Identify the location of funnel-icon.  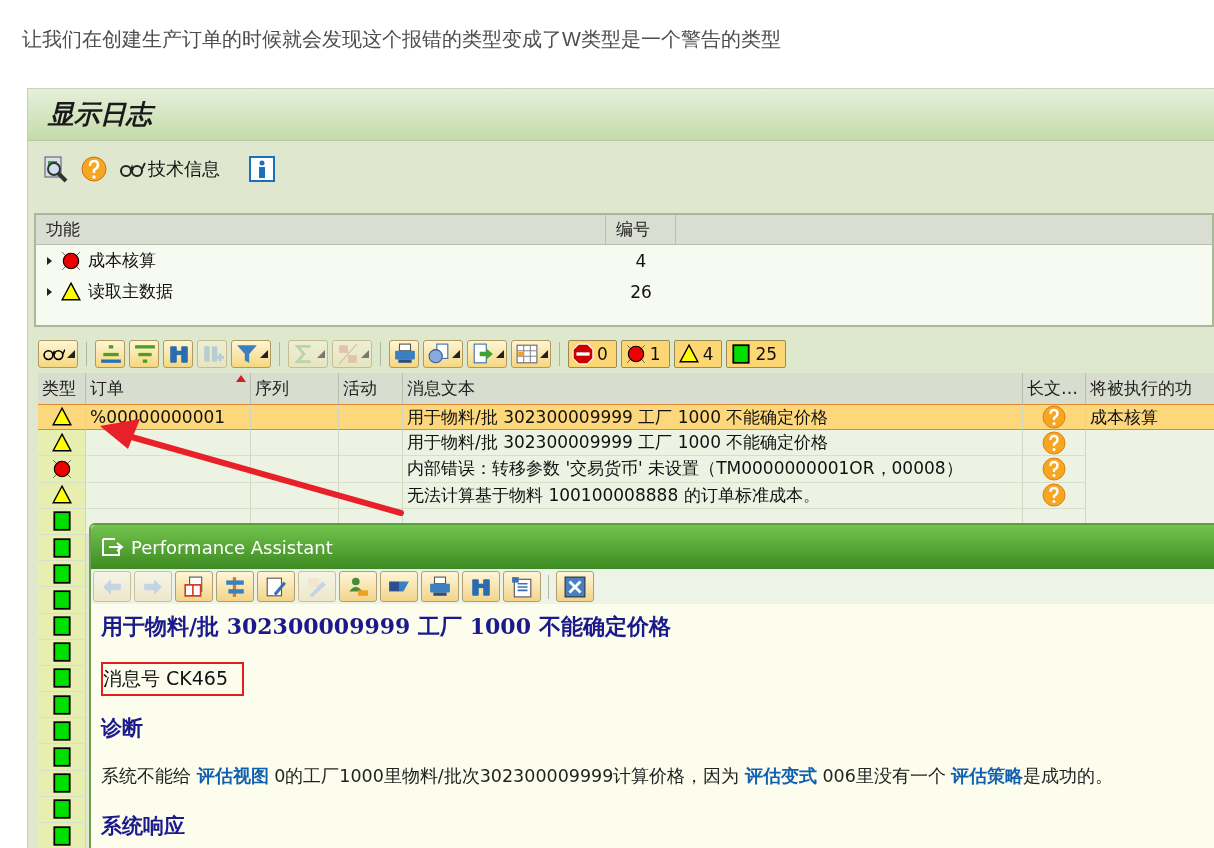
(247, 353).